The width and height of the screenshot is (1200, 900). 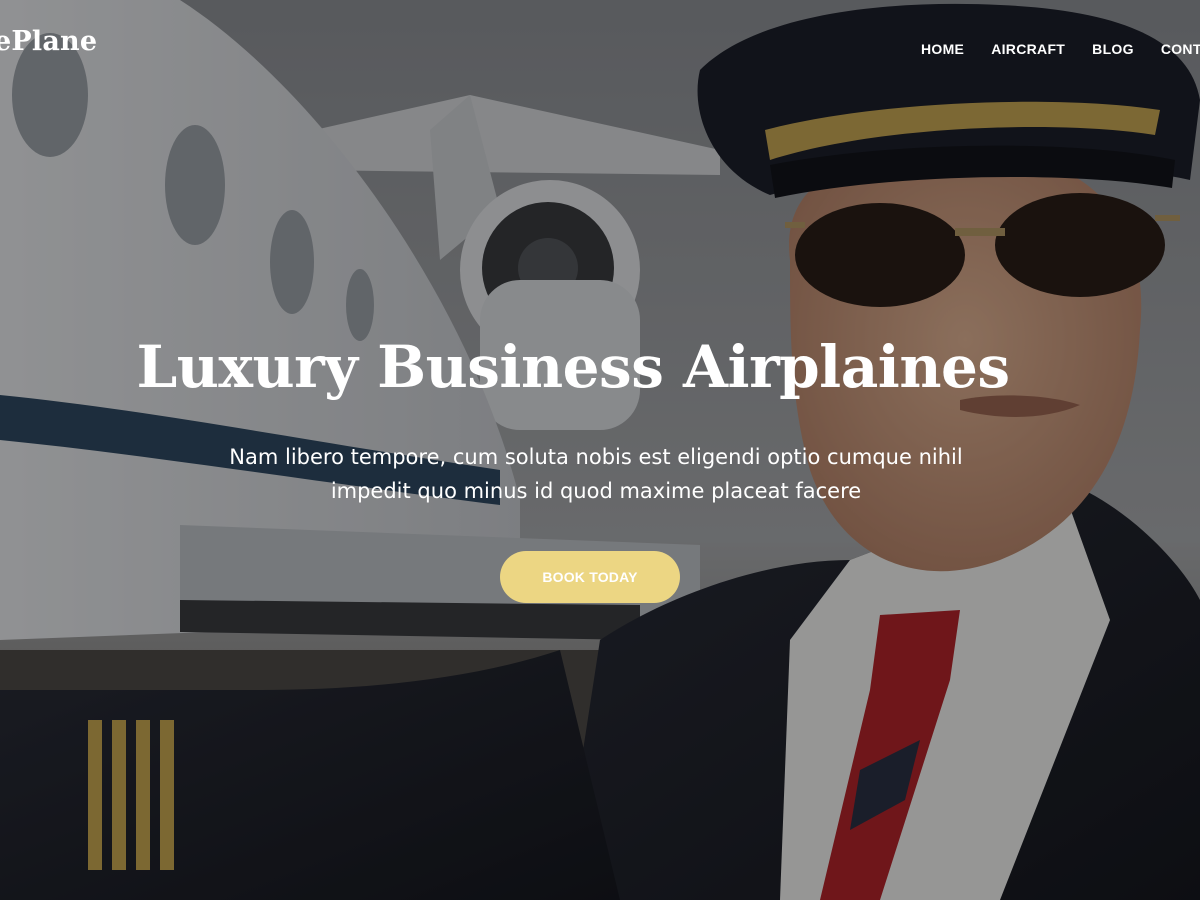 What do you see at coordinates (573, 367) in the screenshot?
I see `hero-title: Luxury Business Airplaines` at bounding box center [573, 367].